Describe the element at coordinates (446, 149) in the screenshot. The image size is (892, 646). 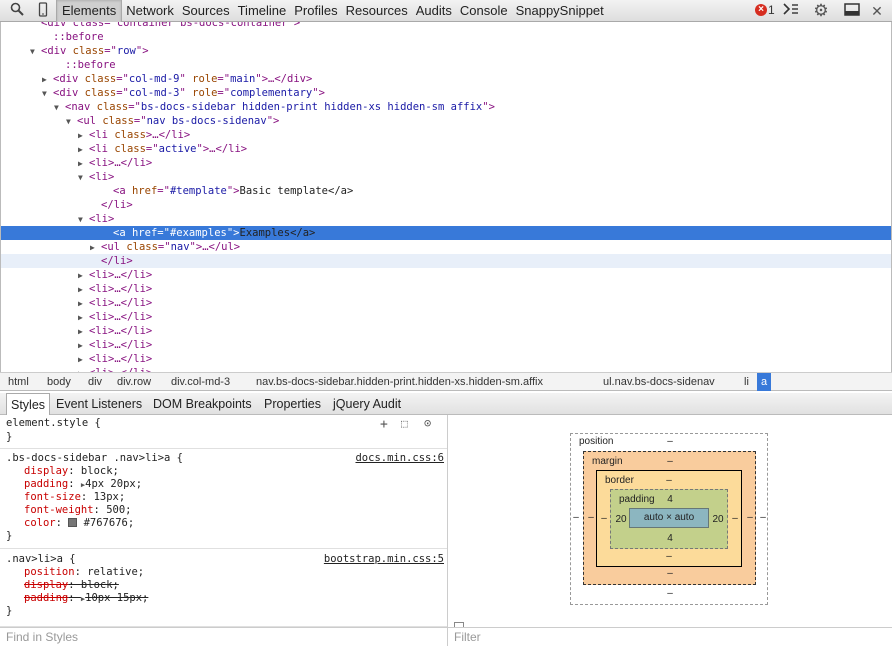
I see `dom-node: ▶ <li class="active">…</li>` at that location.